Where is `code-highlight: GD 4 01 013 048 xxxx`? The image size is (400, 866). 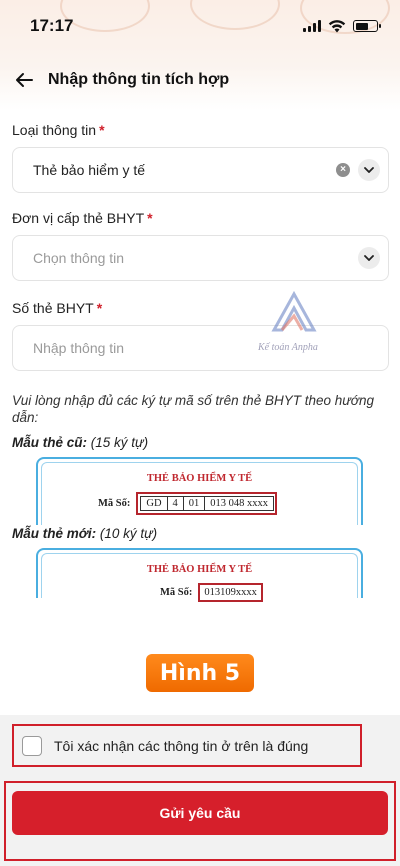 code-highlight: GD 4 01 013 048 xxxx is located at coordinates (207, 503).